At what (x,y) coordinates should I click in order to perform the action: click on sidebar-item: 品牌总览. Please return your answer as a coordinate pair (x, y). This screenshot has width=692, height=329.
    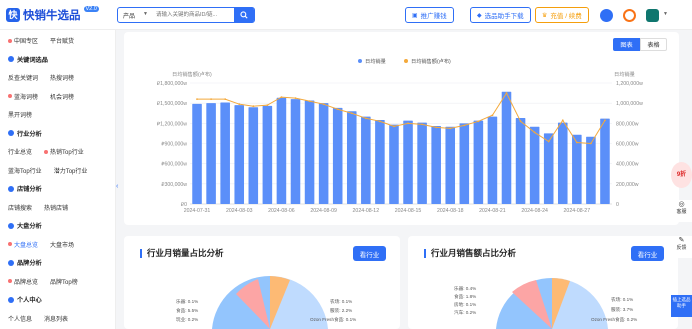
    Looking at the image, I should click on (23, 281).